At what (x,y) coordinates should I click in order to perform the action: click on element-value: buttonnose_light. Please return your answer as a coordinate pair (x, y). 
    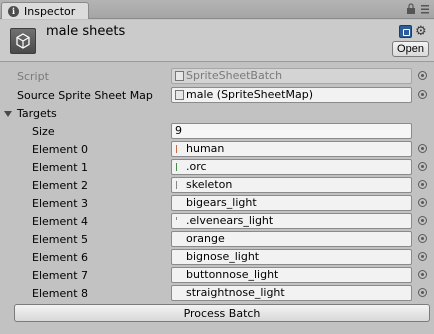
    Looking at the image, I should click on (232, 274).